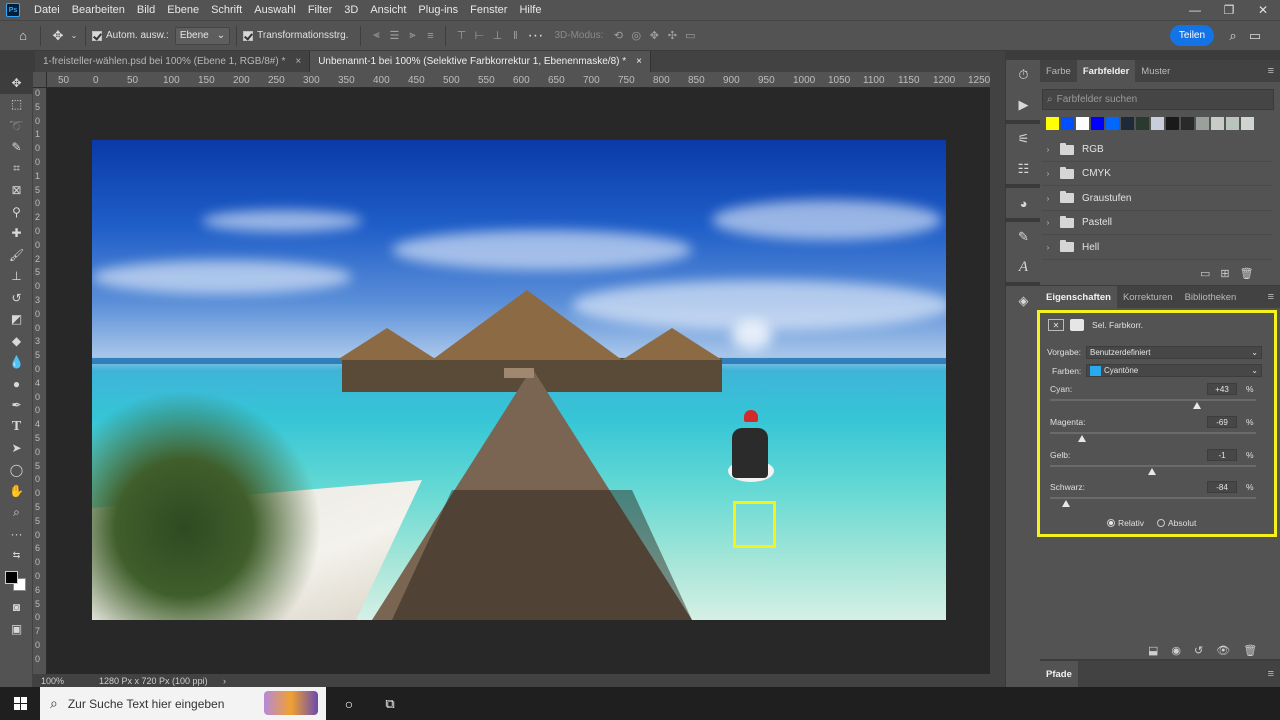 The width and height of the screenshot is (1280, 720). I want to click on align-bottom-icon: ⊥, so click(497, 36).